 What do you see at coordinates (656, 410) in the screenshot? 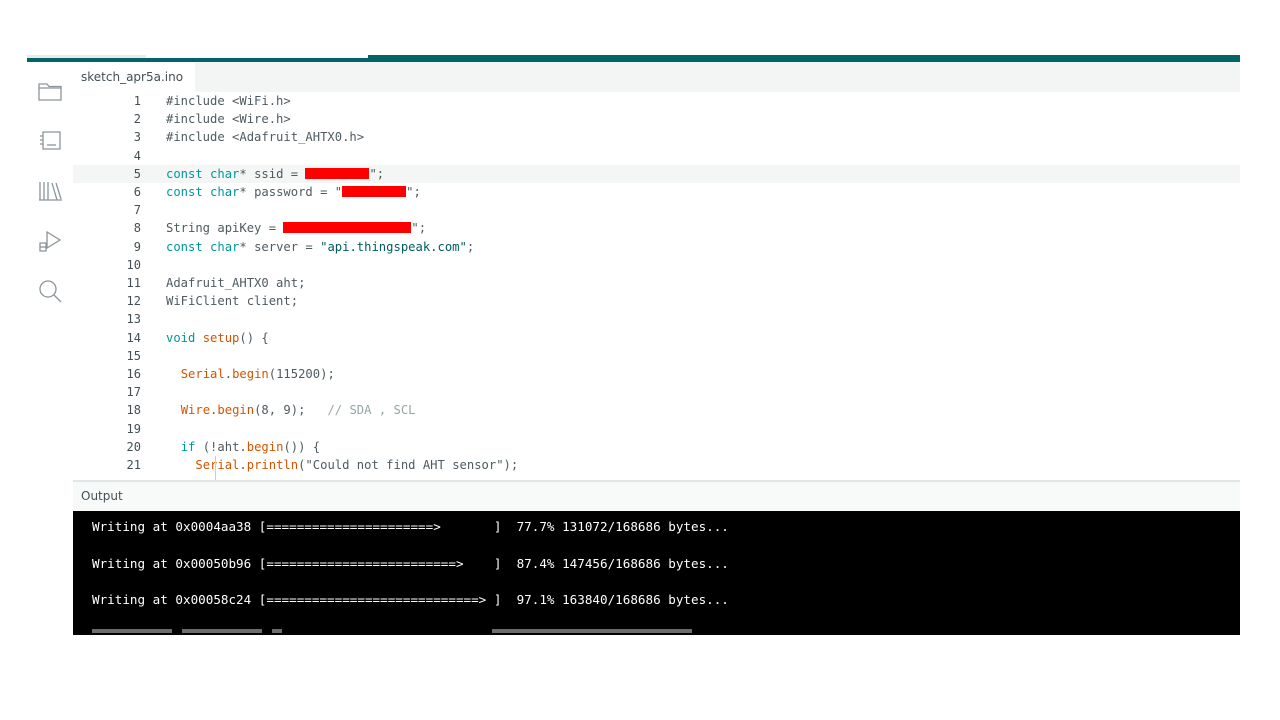
I see `code-line: 18 Wire.begin(8, 9); // SDA , SCL` at bounding box center [656, 410].